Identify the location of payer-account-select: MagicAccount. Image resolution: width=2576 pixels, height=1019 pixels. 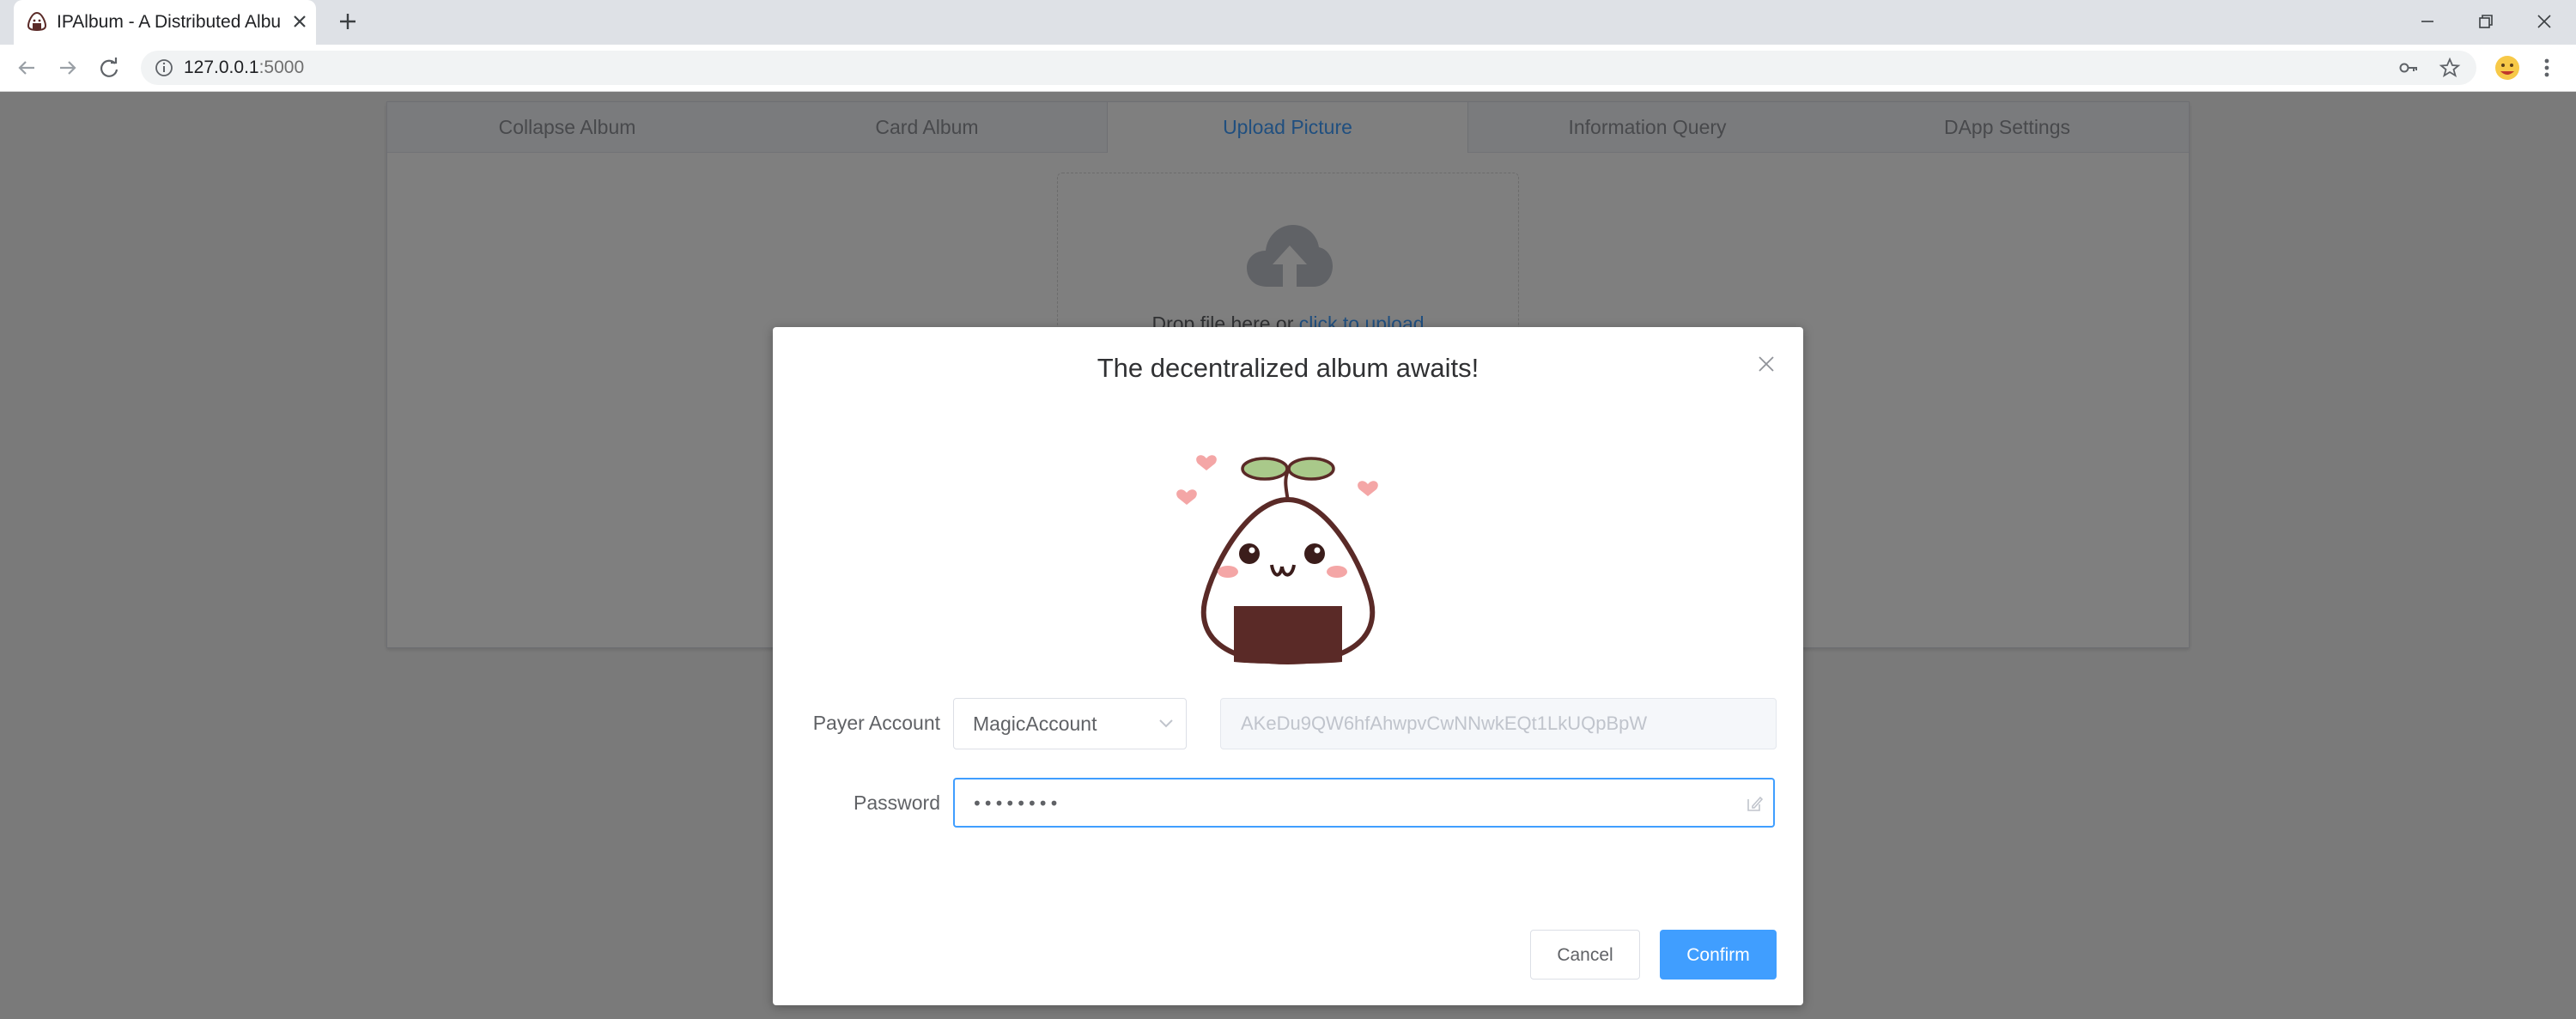
(1070, 723).